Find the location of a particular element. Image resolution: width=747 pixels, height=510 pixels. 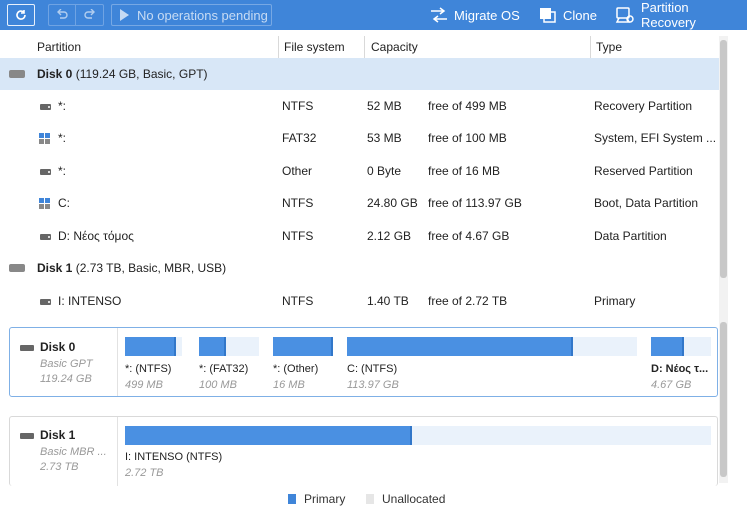

table-scroll-thumb is located at coordinates (723, 159).